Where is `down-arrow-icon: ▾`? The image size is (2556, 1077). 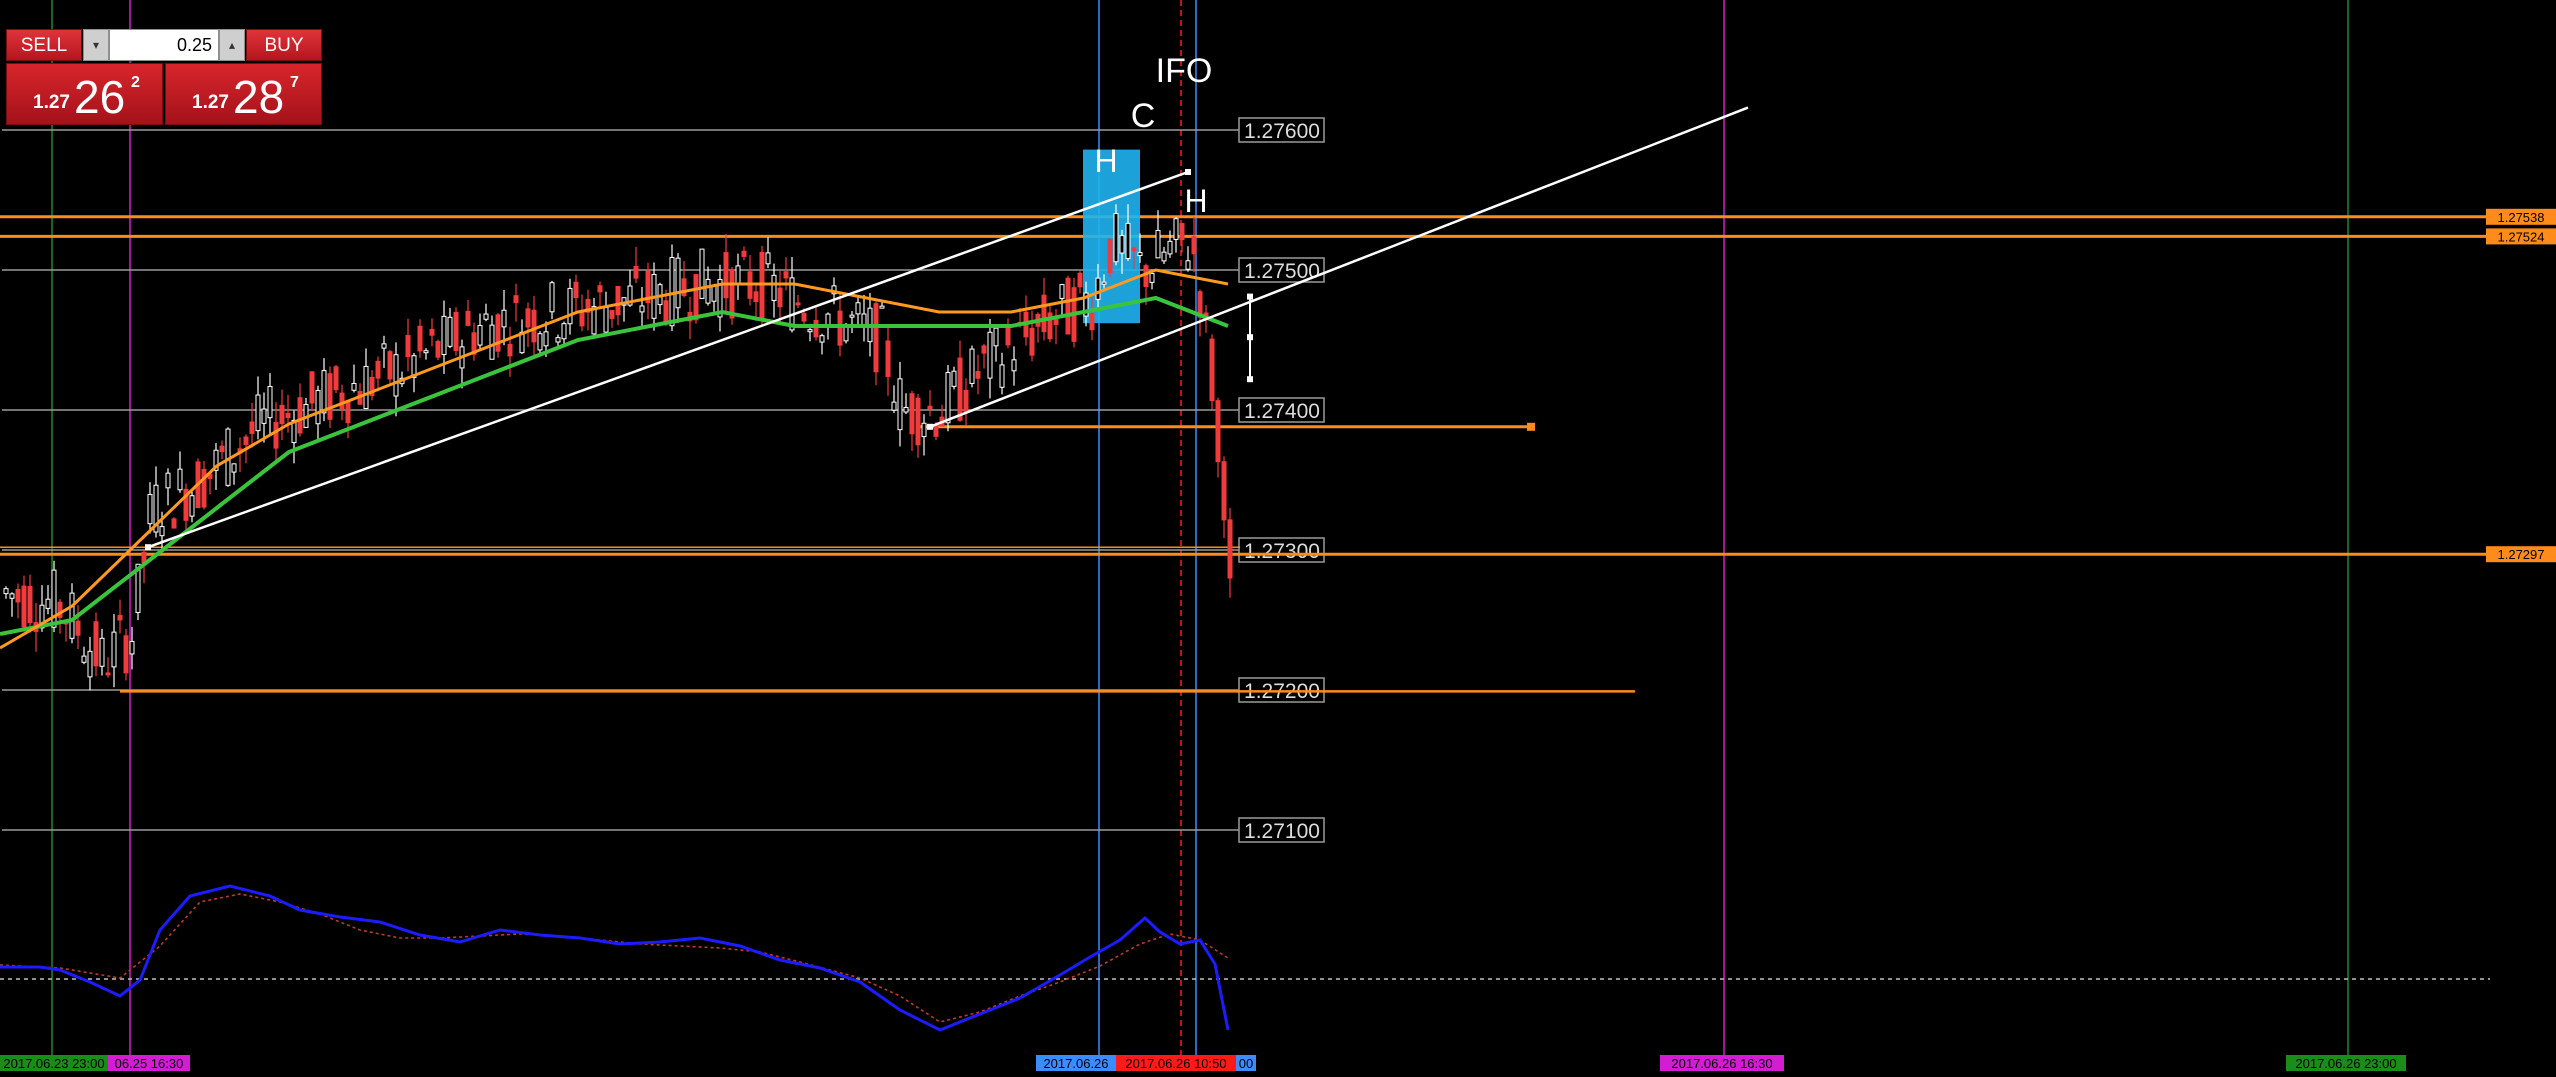 down-arrow-icon: ▾ is located at coordinates (96, 45).